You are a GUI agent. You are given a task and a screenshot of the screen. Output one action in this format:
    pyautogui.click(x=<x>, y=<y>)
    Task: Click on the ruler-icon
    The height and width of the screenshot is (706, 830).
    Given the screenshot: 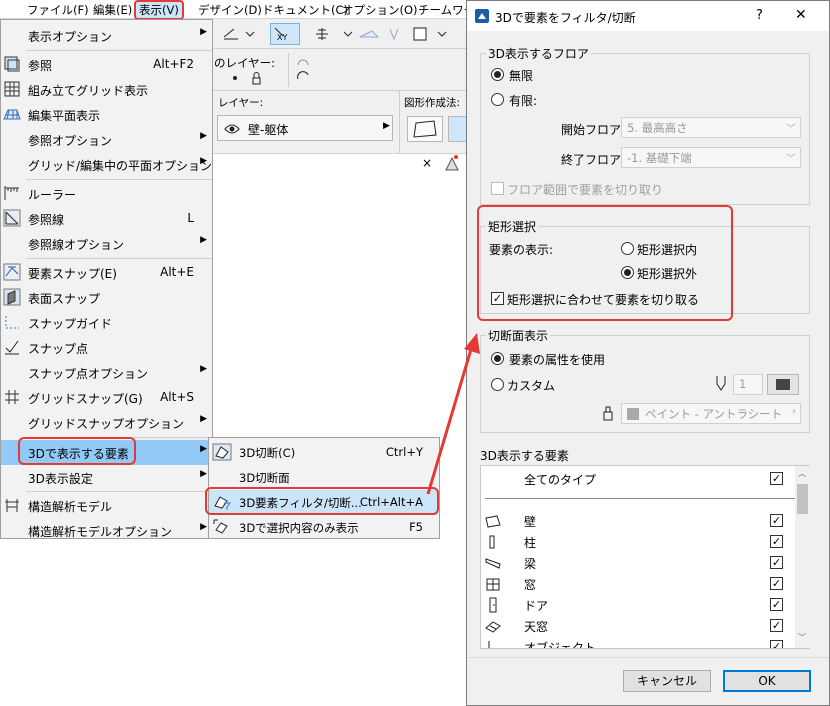 What is the action you would take?
    pyautogui.click(x=11, y=193)
    